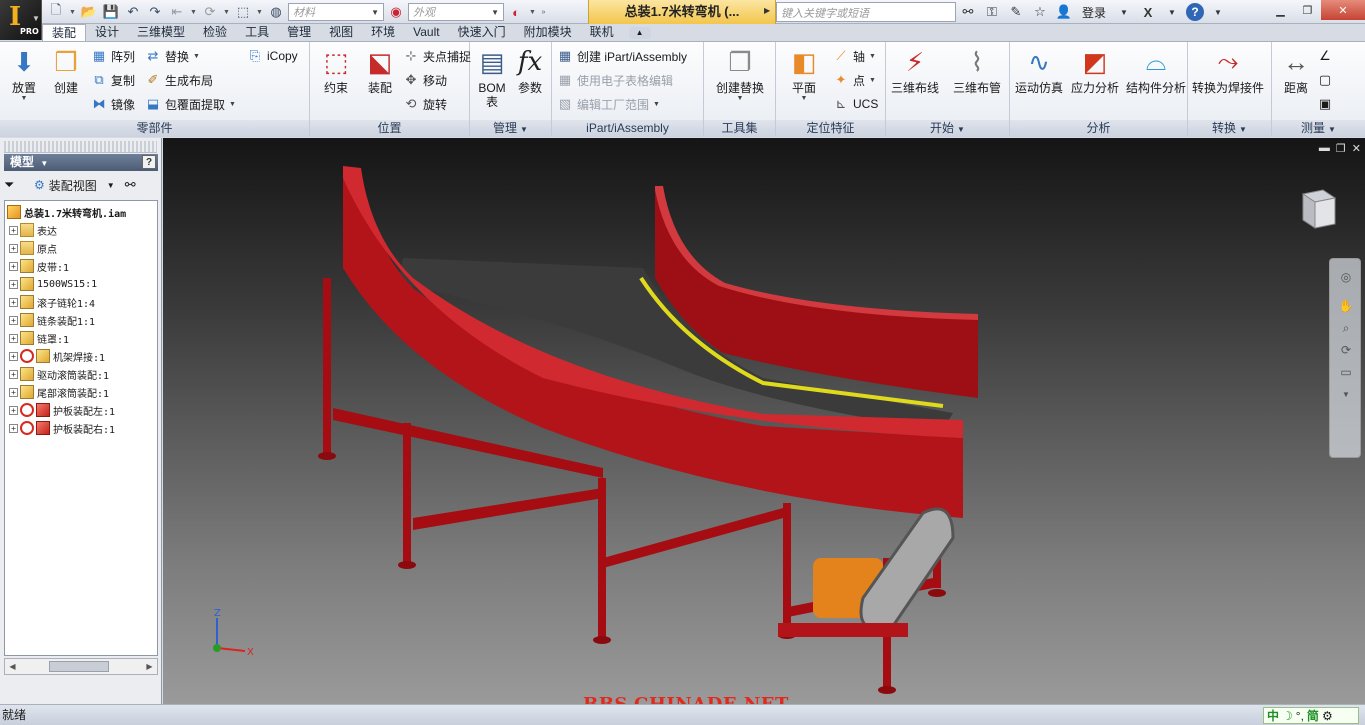 This screenshot has width=1365, height=725. What do you see at coordinates (767, 10) in the screenshot?
I see `chevron-right-icon: ▶` at bounding box center [767, 10].